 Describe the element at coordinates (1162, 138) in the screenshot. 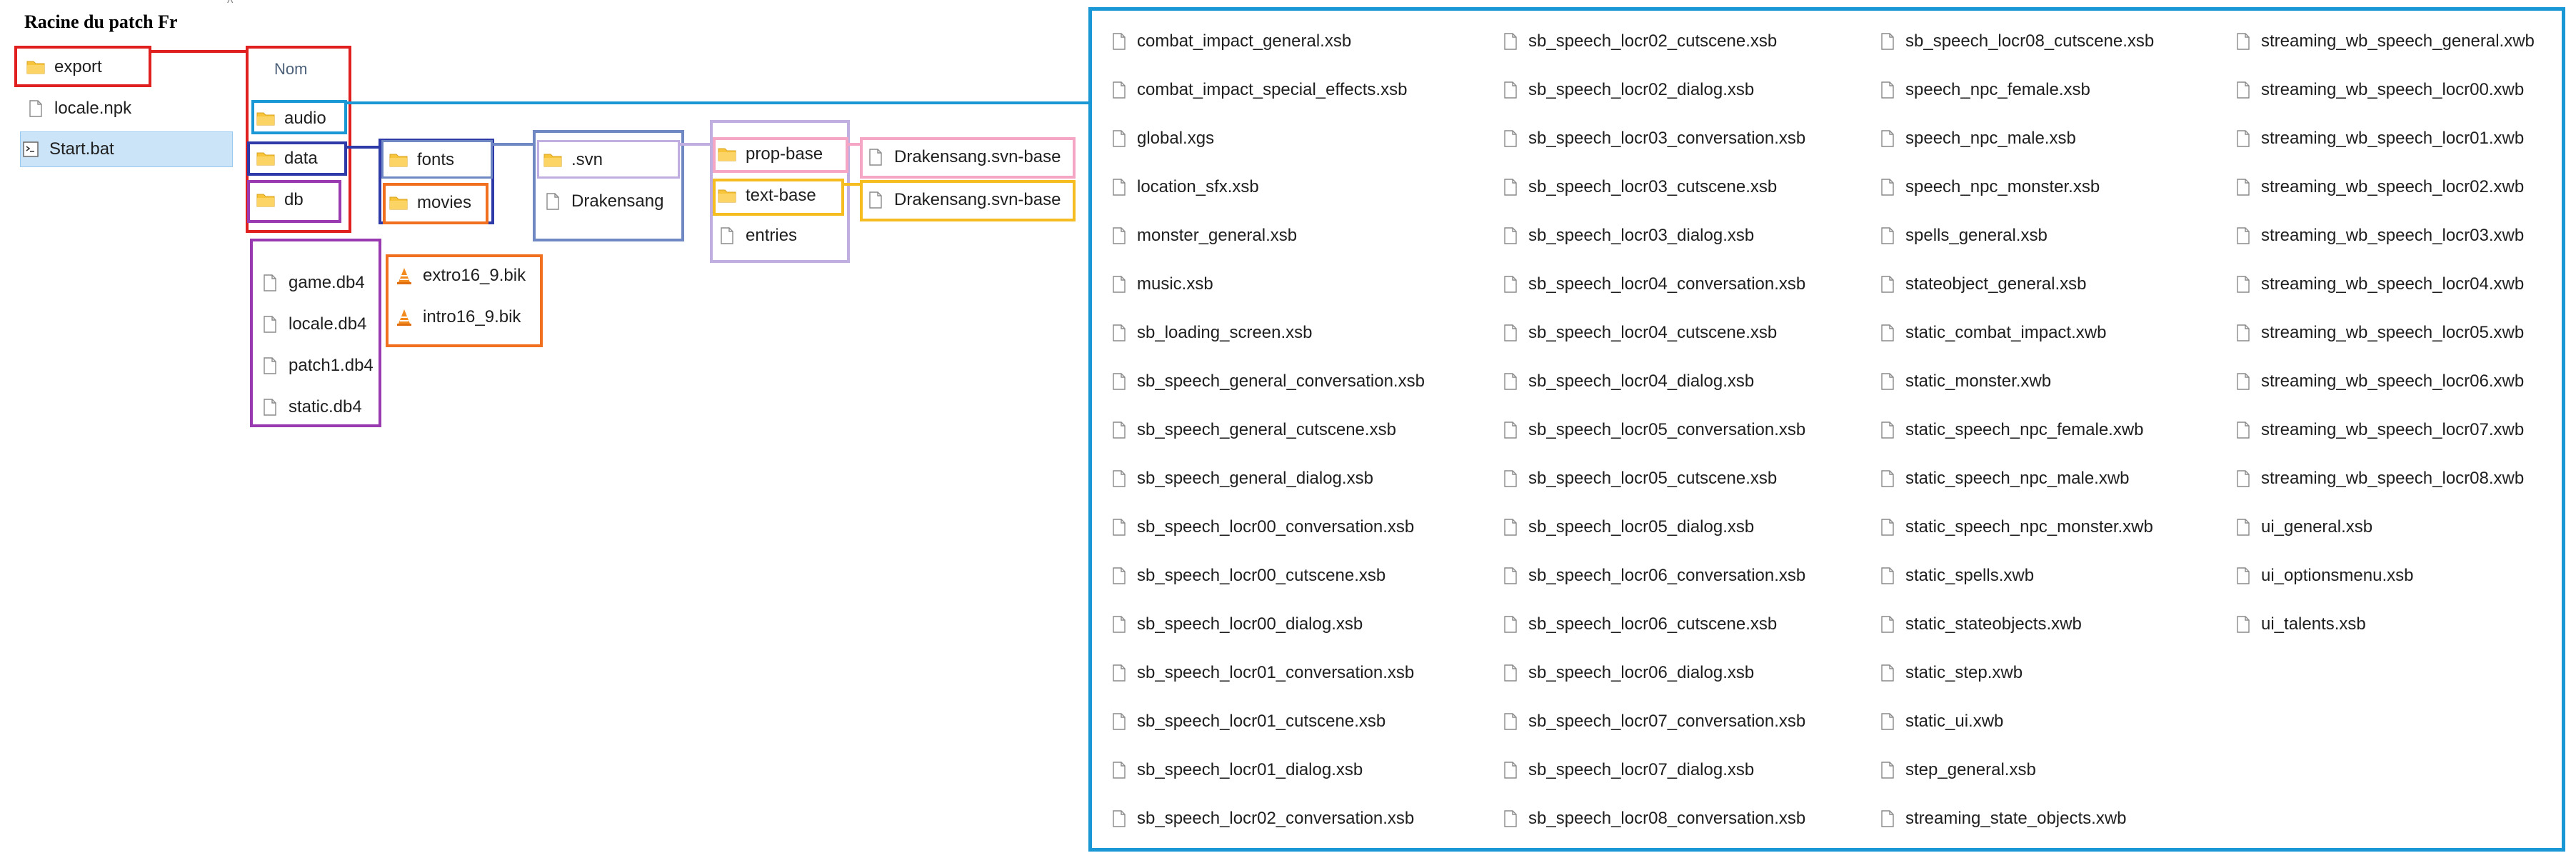

I see `audio-file-global-xgs: global.xgs` at that location.